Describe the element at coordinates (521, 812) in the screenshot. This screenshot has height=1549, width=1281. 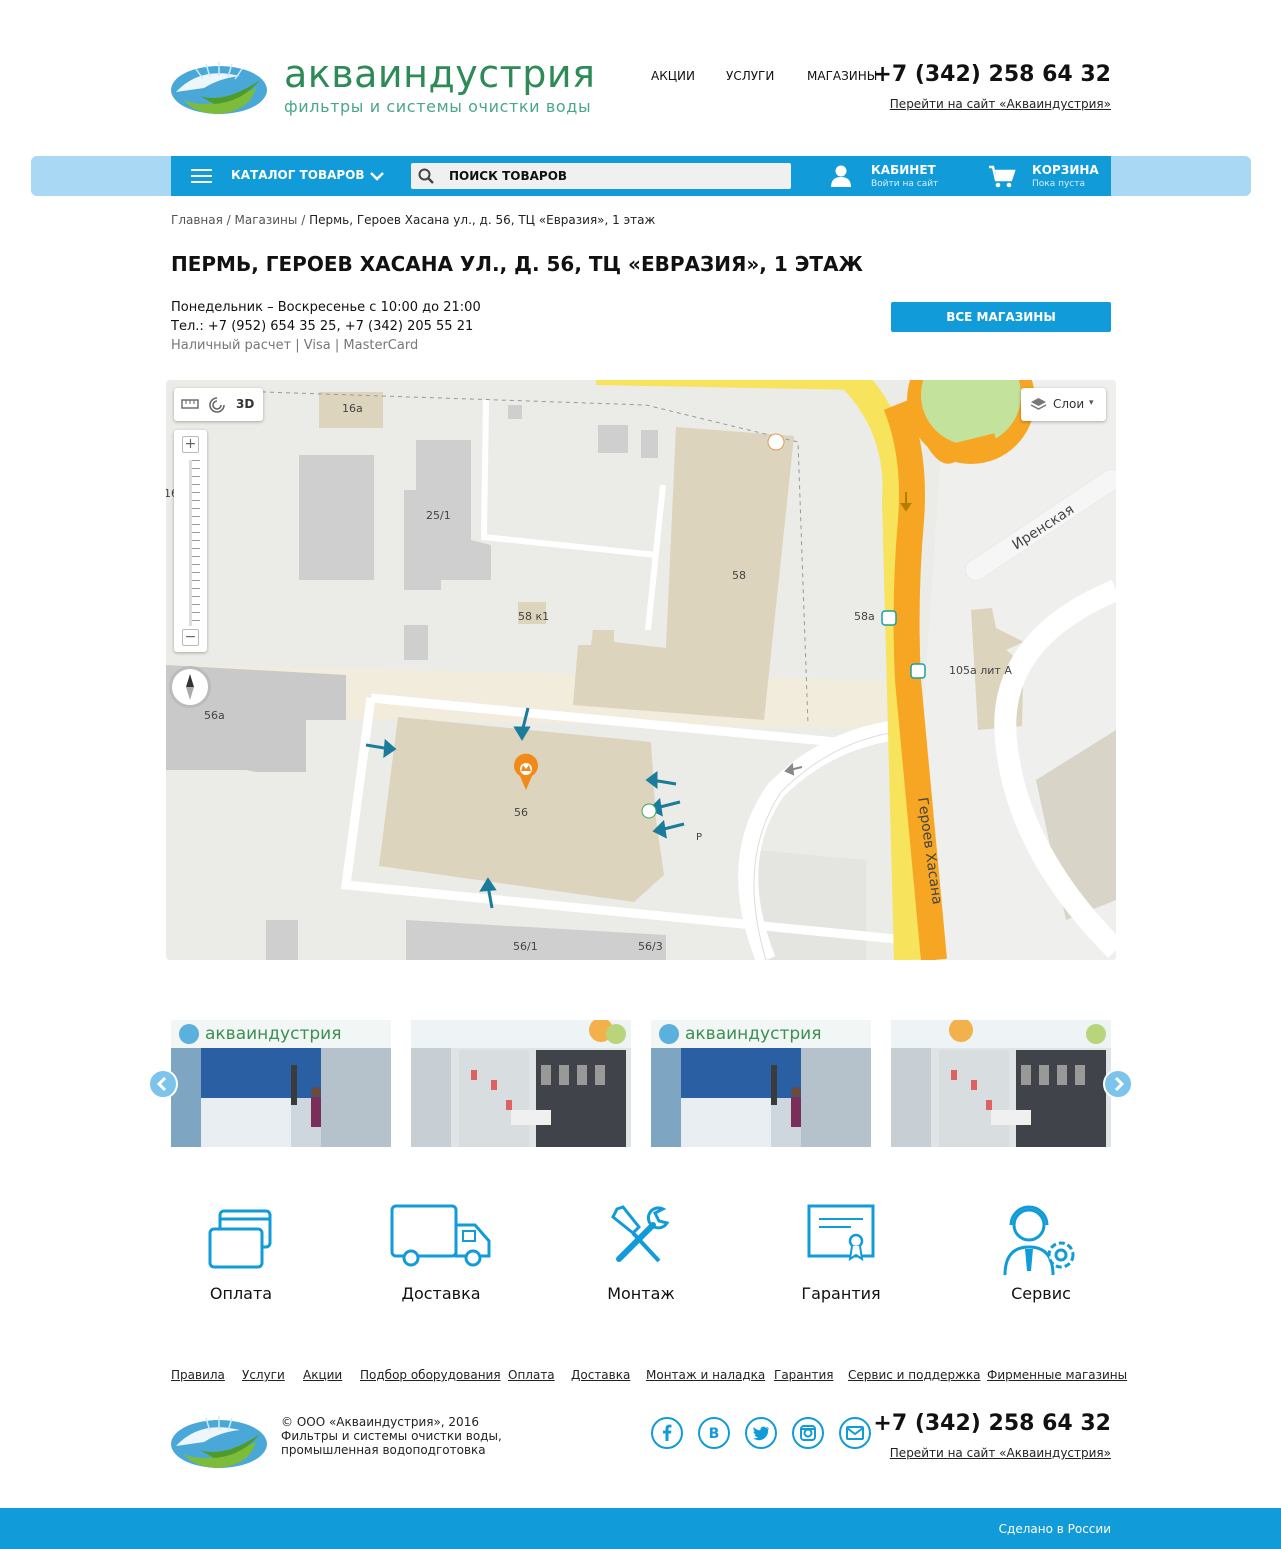
I see `map-label-56: 56` at that location.